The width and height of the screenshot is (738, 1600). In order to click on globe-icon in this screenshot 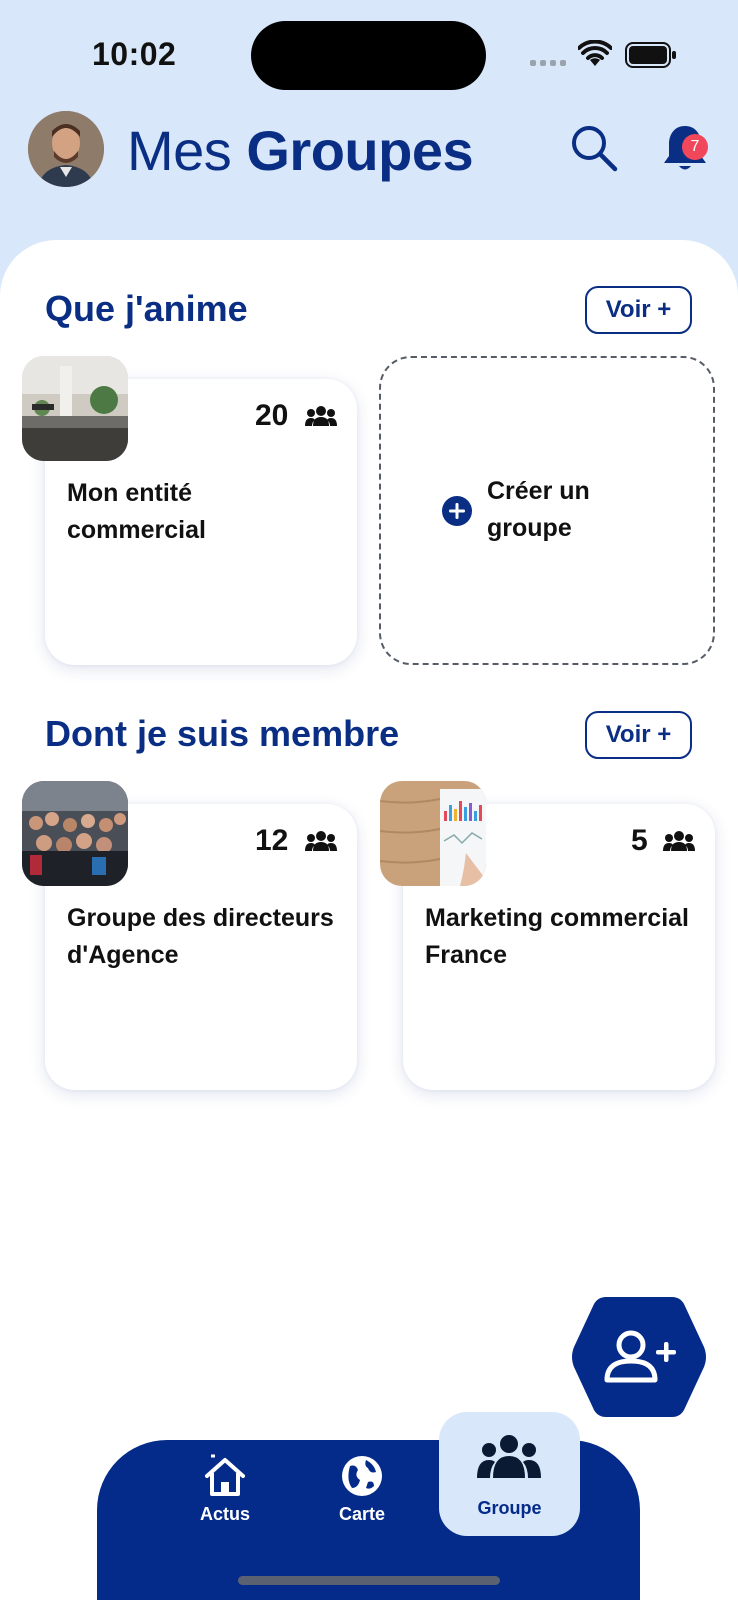, I will do `click(362, 1476)`.